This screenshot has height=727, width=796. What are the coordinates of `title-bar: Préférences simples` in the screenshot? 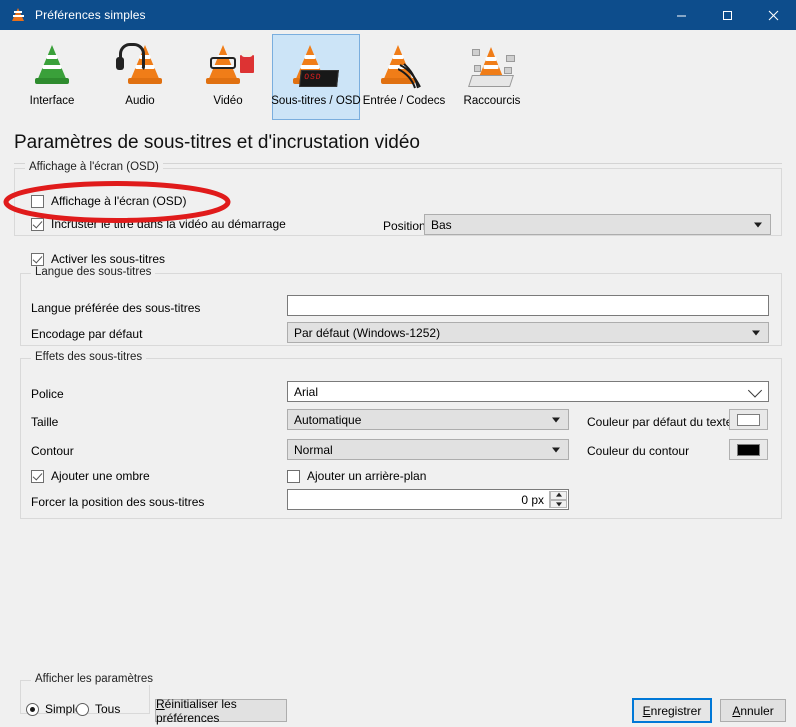 It's located at (398, 15).